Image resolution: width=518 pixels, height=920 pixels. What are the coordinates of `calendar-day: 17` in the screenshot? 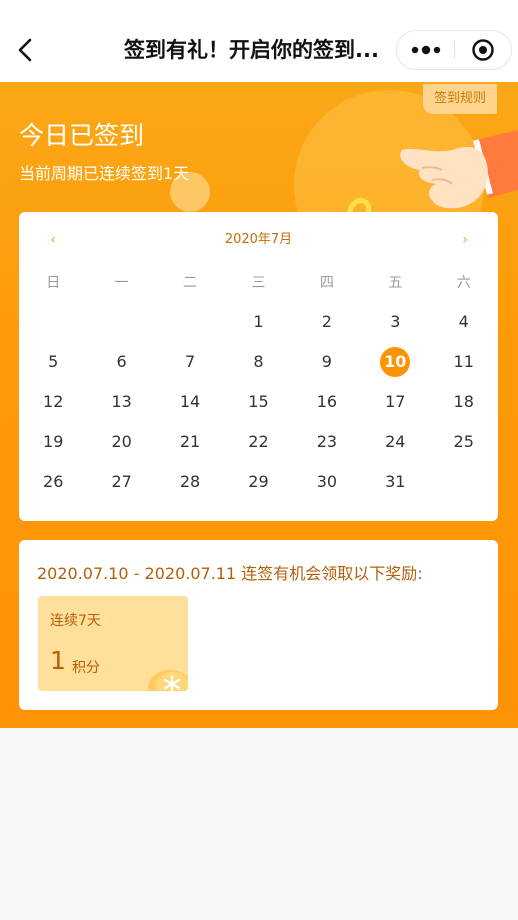 It's located at (395, 402).